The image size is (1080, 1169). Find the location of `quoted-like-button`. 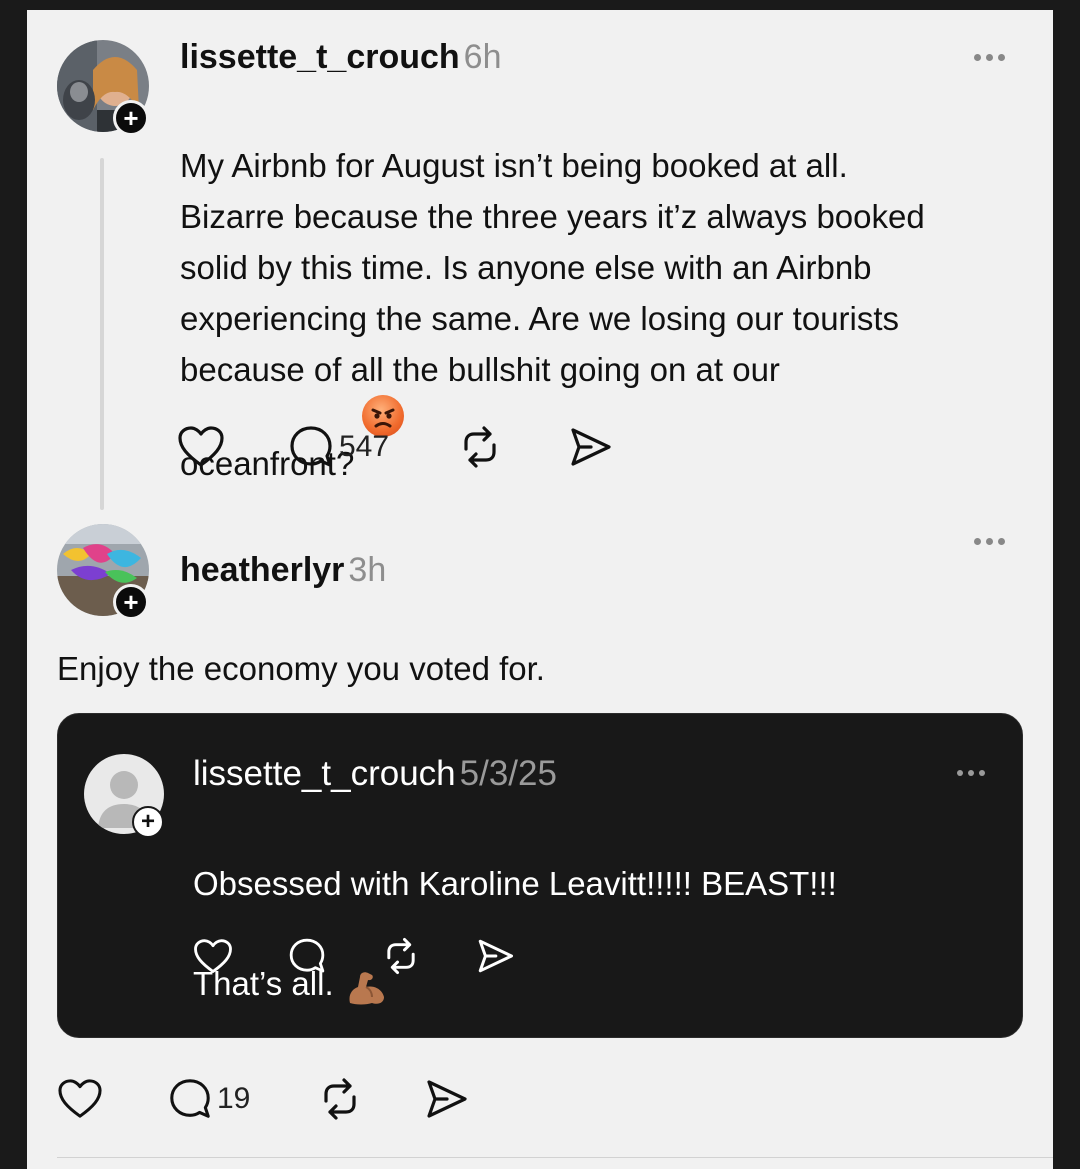

quoted-like-button is located at coordinates (240, 956).